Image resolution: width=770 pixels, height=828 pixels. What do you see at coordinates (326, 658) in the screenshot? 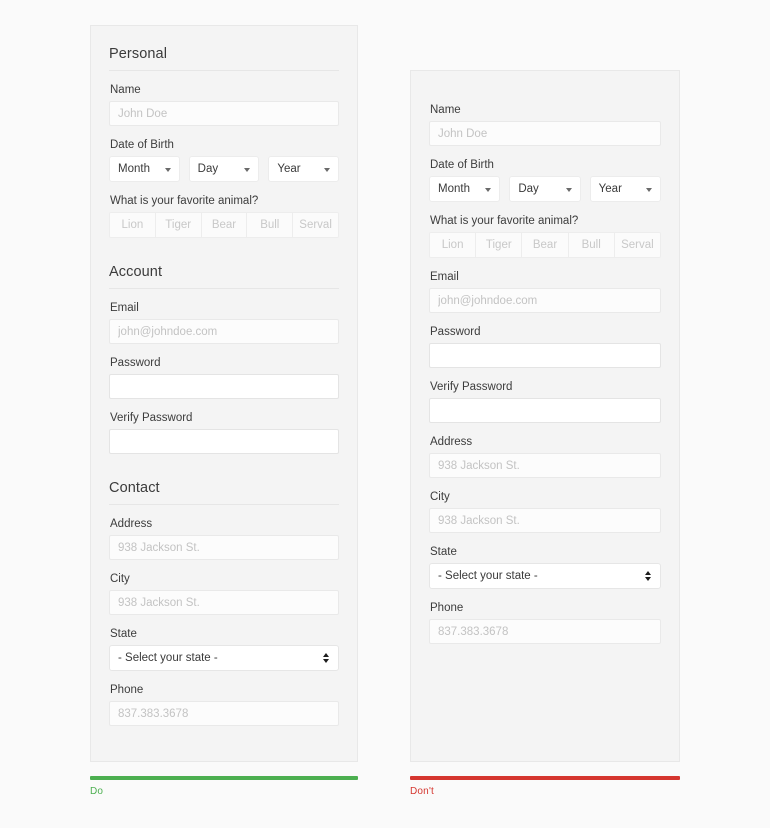
I see `select-updown-arrows-icon` at bounding box center [326, 658].